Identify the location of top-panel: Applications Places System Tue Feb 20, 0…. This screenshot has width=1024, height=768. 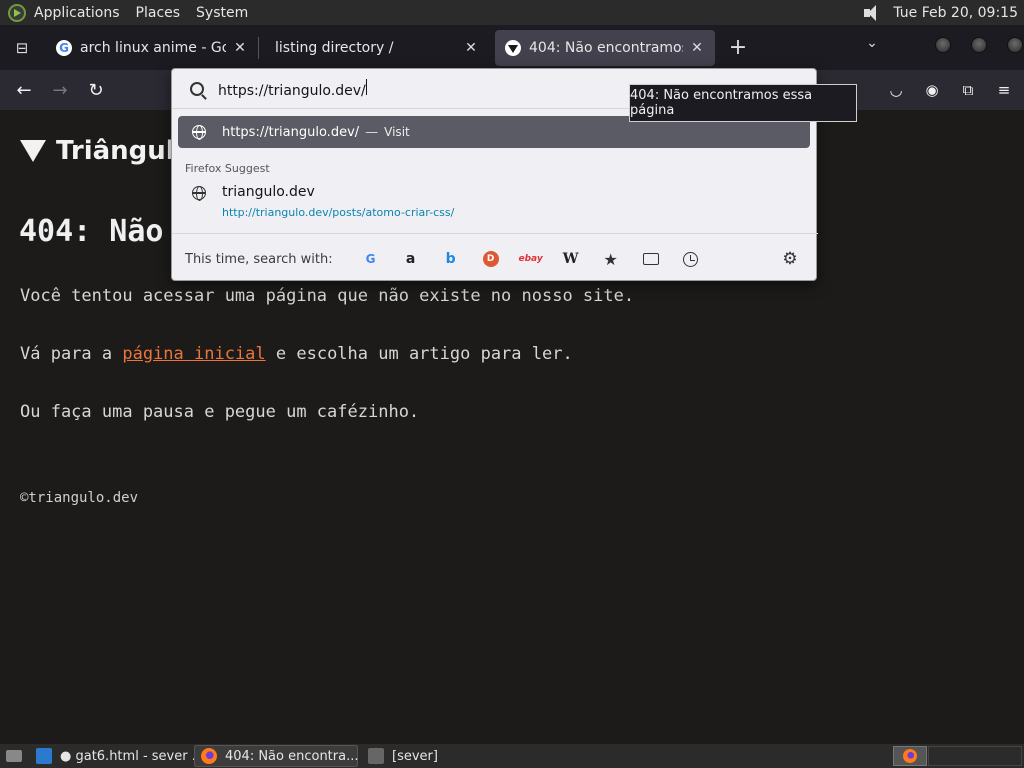
(512, 12).